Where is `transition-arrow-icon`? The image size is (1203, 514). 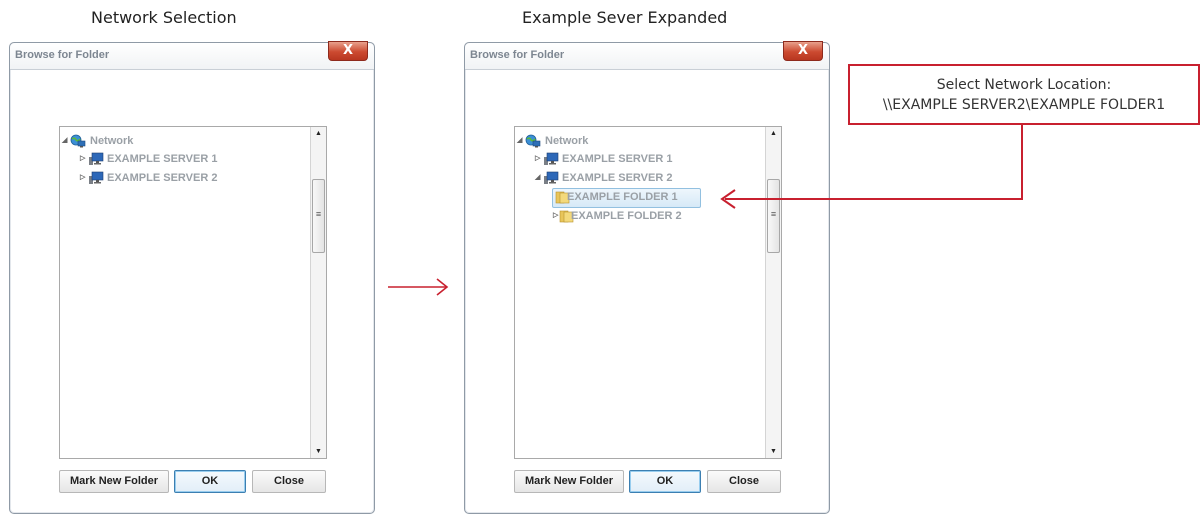
transition-arrow-icon is located at coordinates (418, 287).